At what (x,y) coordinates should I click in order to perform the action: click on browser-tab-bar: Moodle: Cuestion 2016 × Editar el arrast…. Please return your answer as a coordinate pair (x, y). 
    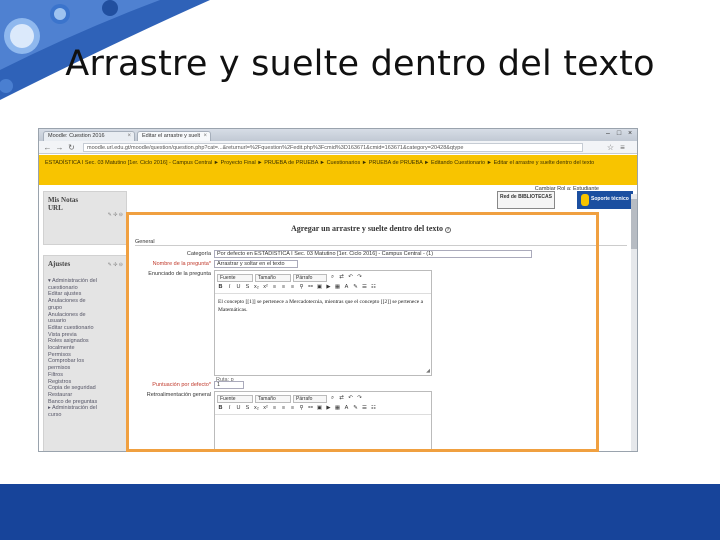
    Looking at the image, I should click on (338, 135).